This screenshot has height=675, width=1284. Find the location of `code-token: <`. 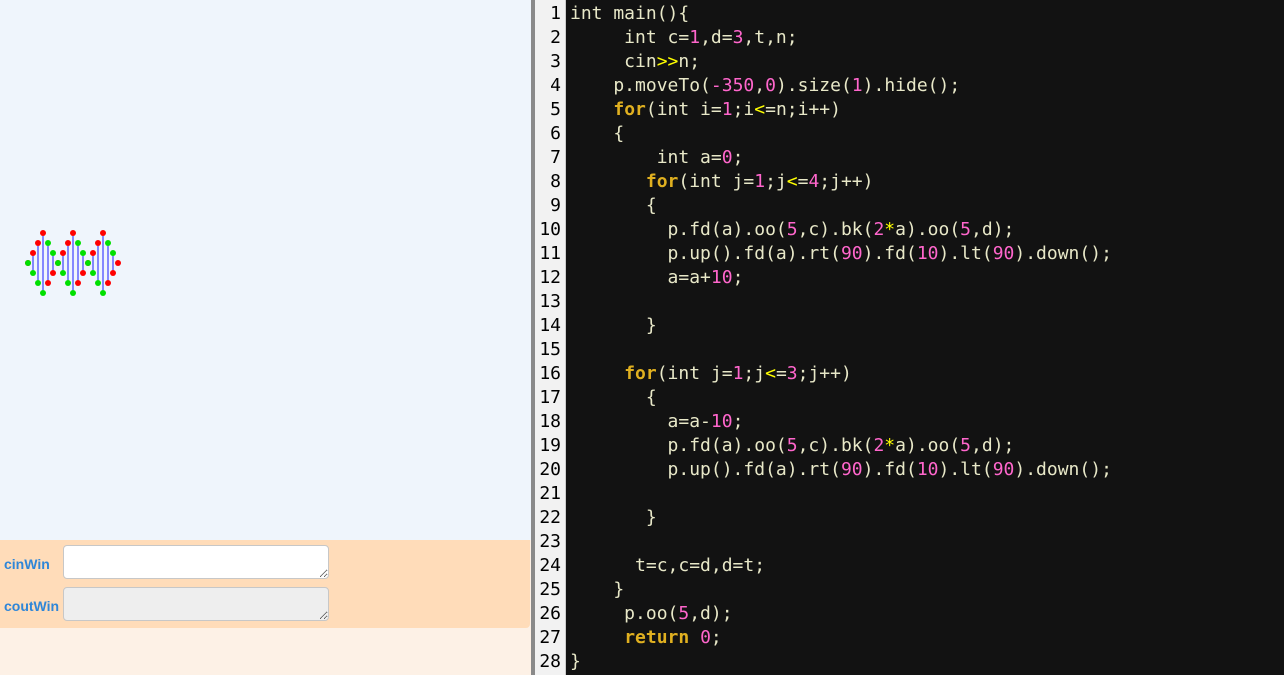

code-token: < is located at coordinates (760, 109).